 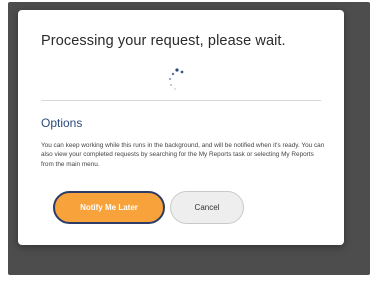 What do you see at coordinates (207, 207) in the screenshot?
I see `cancel-button: Cancel` at bounding box center [207, 207].